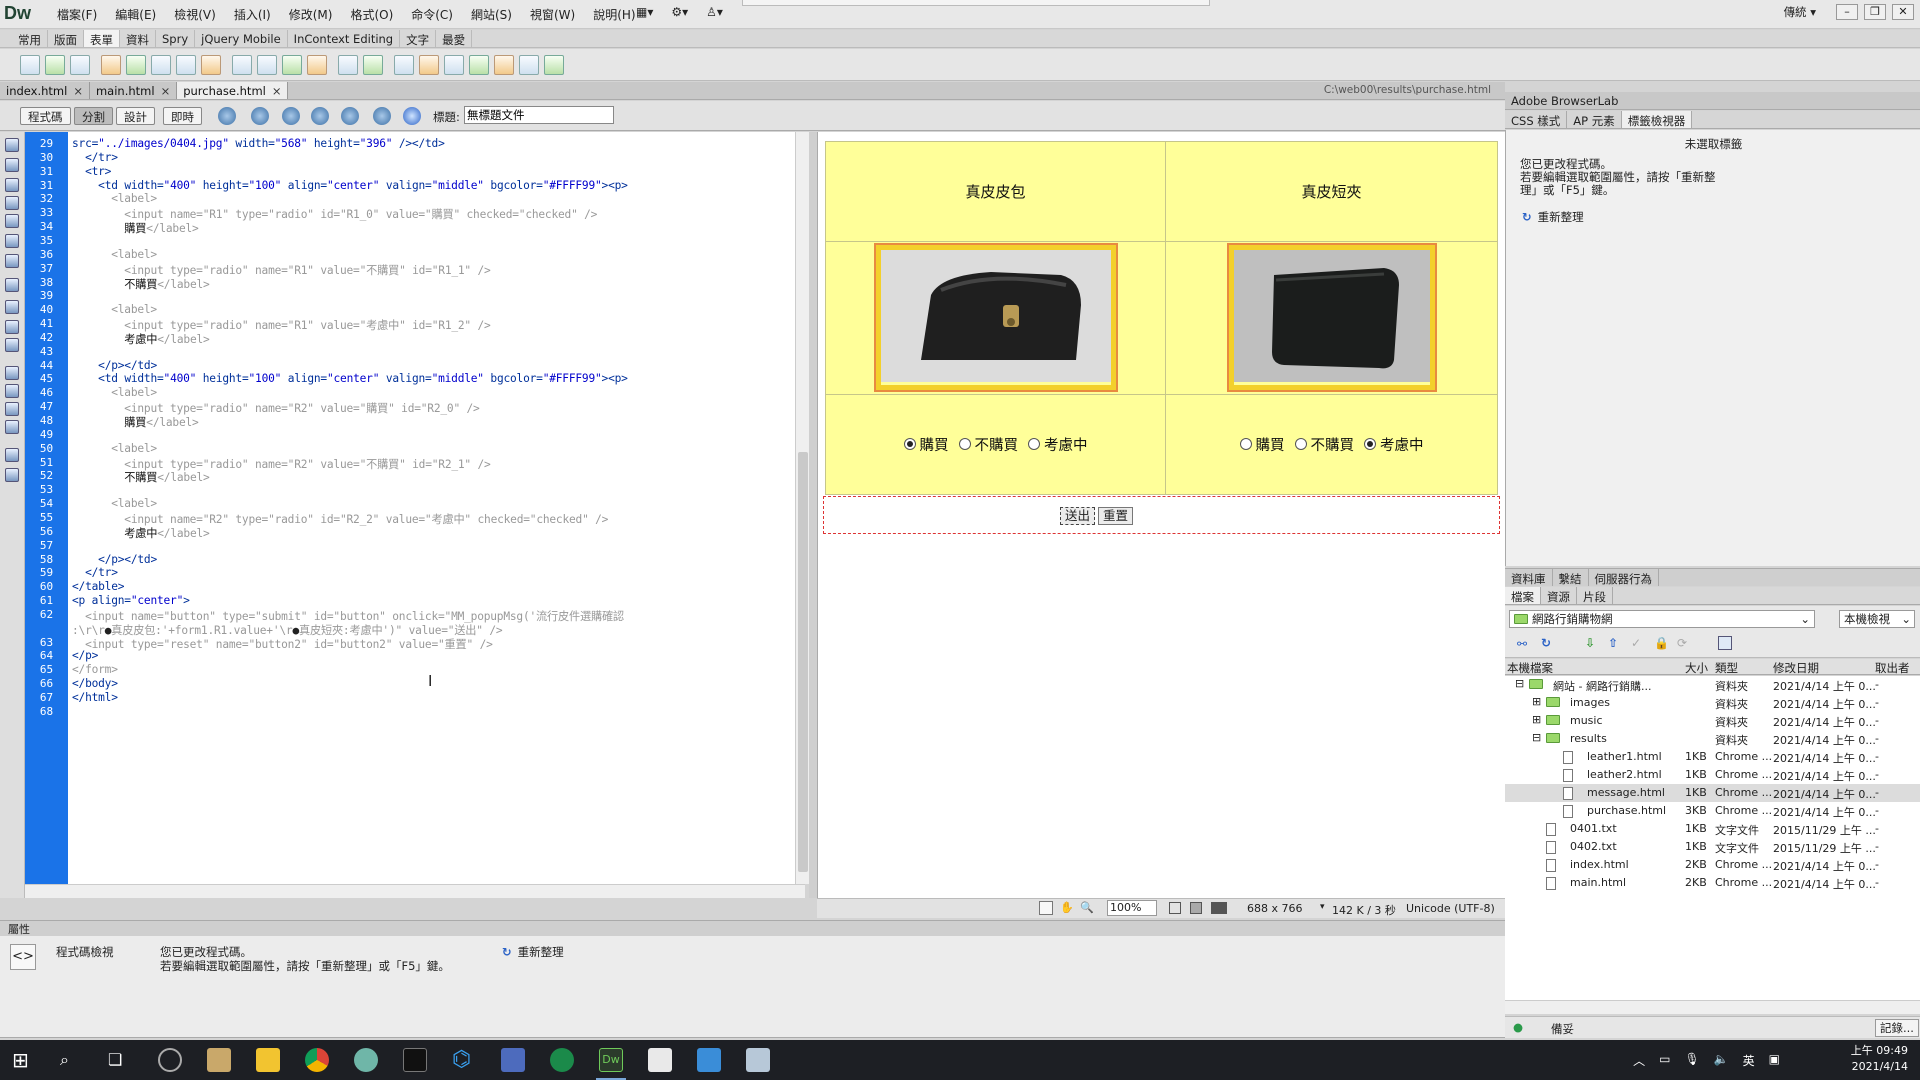  Describe the element at coordinates (491, 14) in the screenshot. I see `menu-item: 網站(S)` at that location.